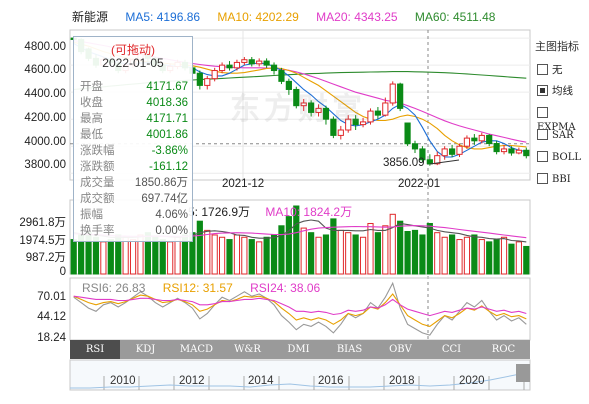 The height and width of the screenshot is (404, 589). Describe the element at coordinates (91, 215) in the screenshot. I see `tooltip-key: 振幅` at that location.